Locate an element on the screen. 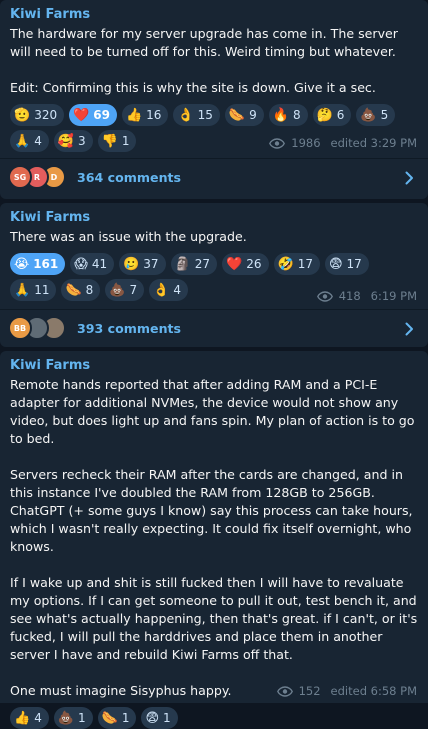  reaction-chip: 🙏 4 is located at coordinates (29, 141).